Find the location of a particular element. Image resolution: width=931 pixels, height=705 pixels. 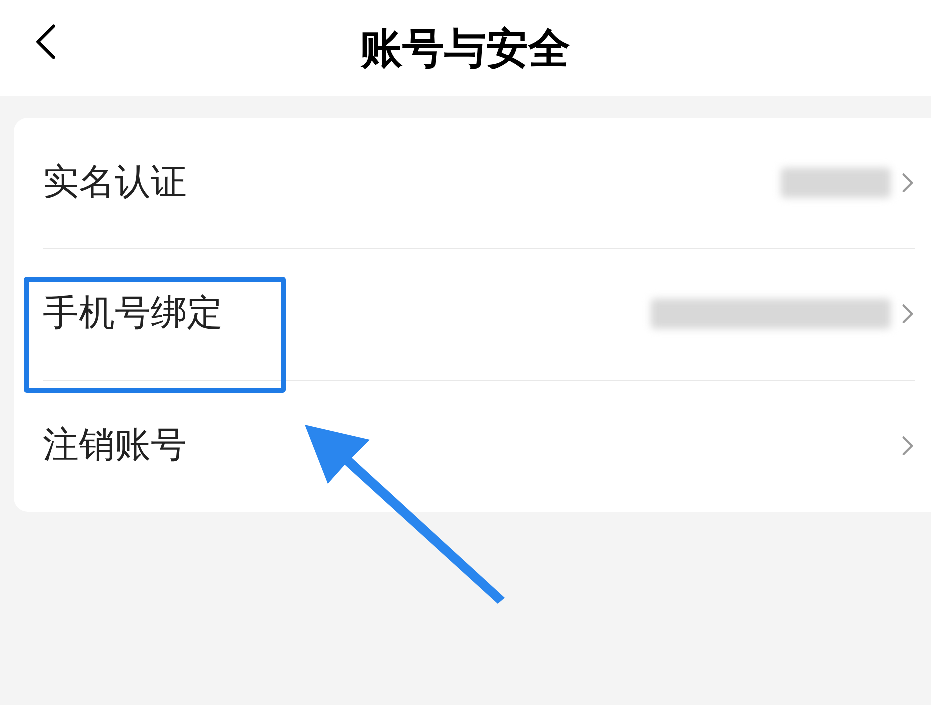

row-label: 注销账号 is located at coordinates (115, 446).